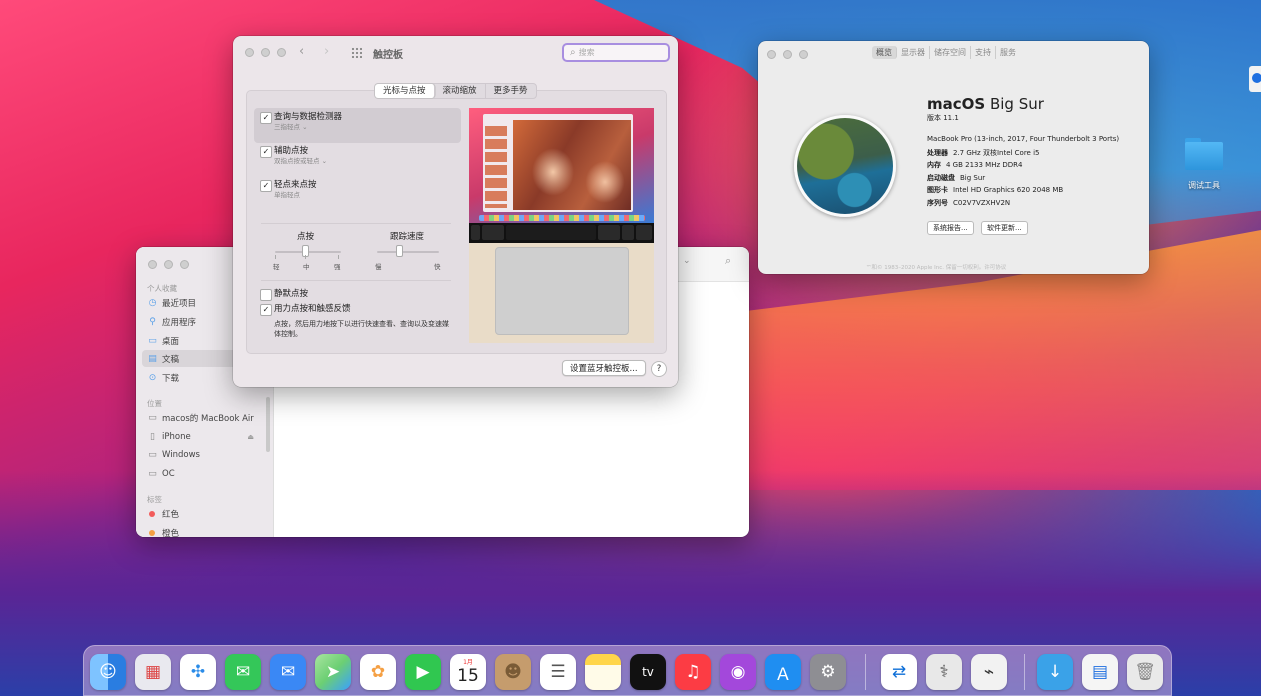 The height and width of the screenshot is (696, 1261). What do you see at coordinates (291, 126) in the screenshot?
I see `option-sub: 三指轻点 ⌄` at bounding box center [291, 126].